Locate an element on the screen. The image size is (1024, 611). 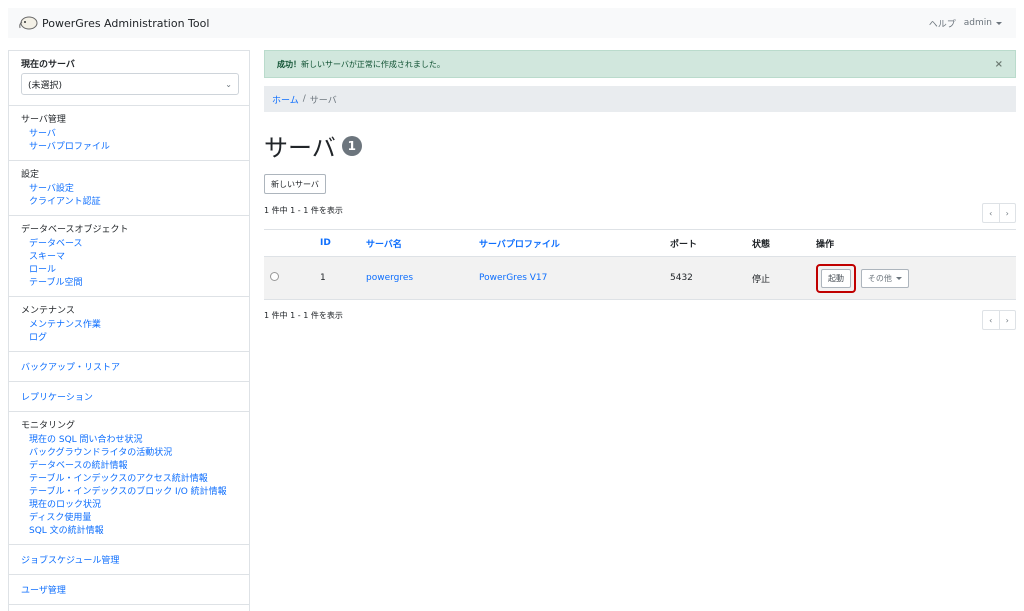
breadcrumb-home: ホーム is located at coordinates (285, 99).